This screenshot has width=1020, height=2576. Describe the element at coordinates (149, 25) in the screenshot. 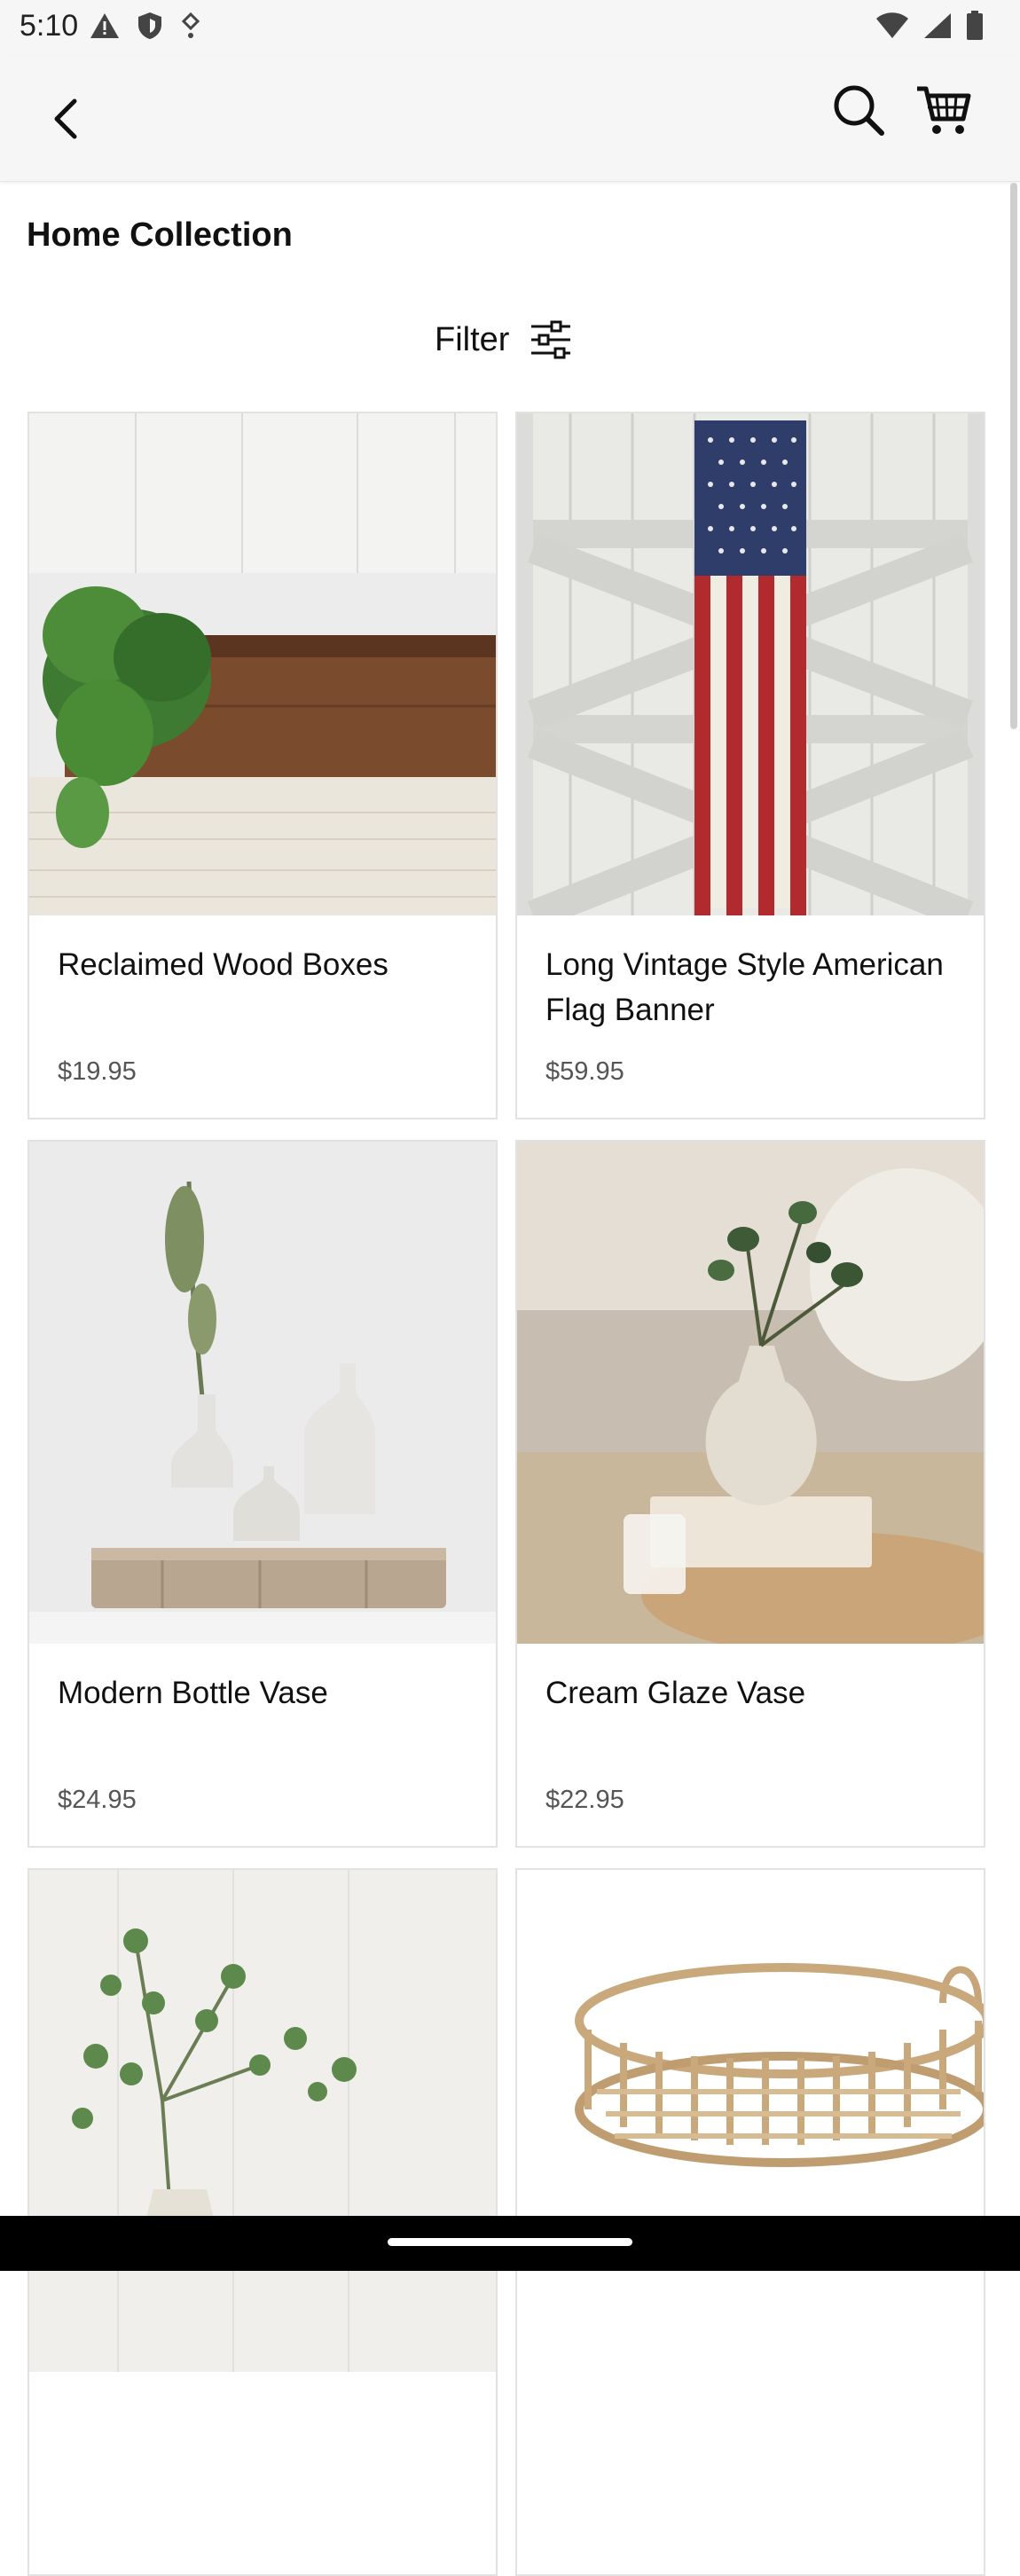

I see `shield-icon` at that location.